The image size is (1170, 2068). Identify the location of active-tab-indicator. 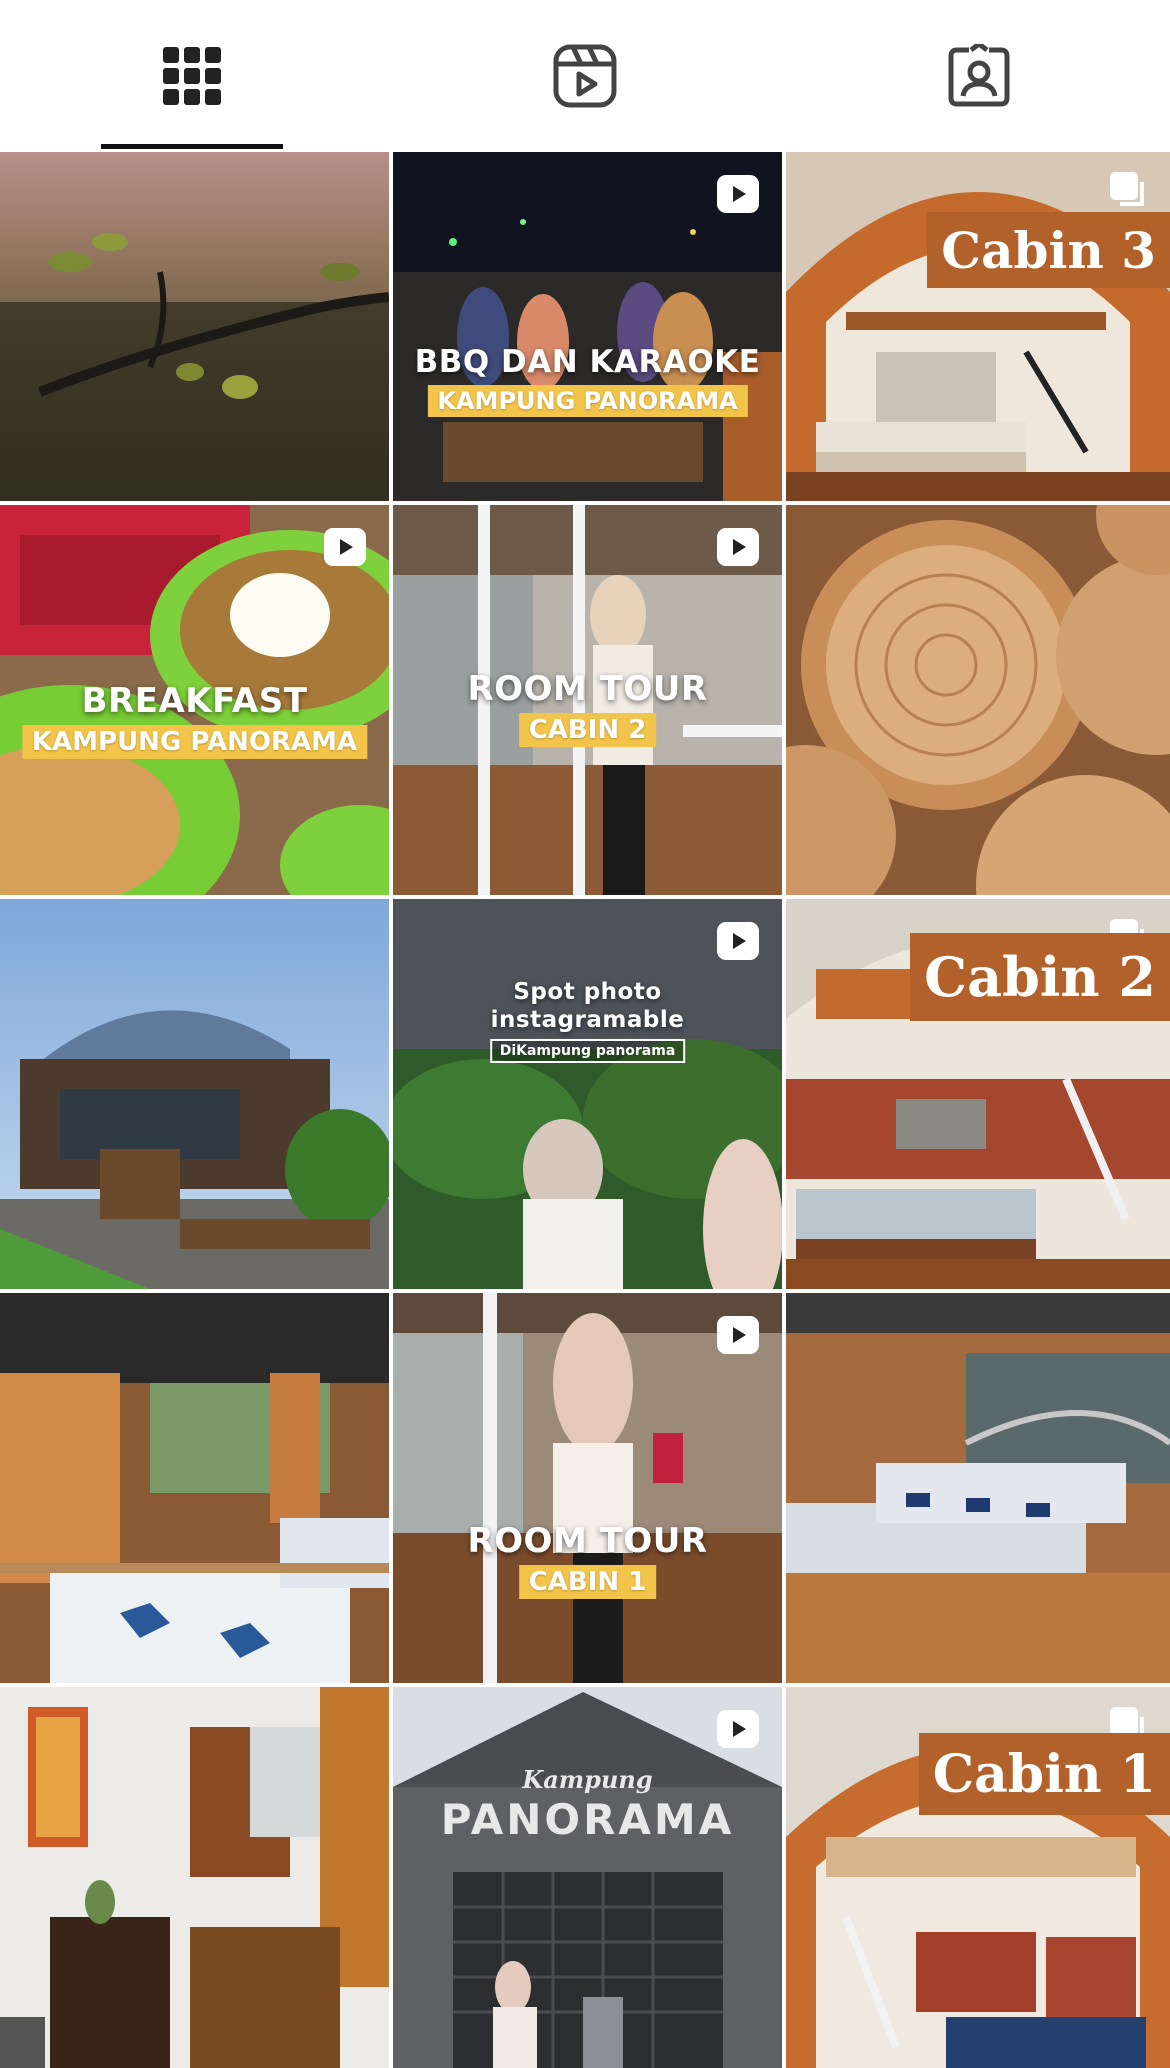
(192, 146).